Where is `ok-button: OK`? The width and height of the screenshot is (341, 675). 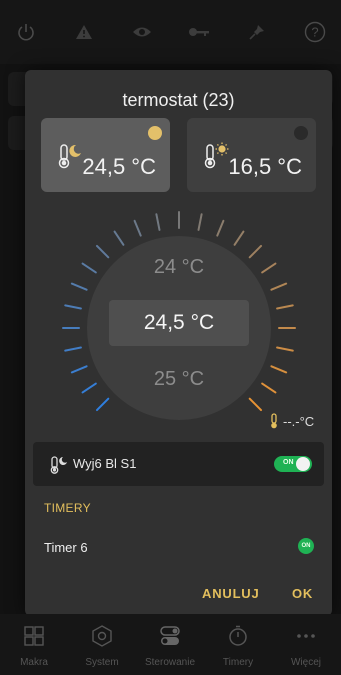
ok-button: OK is located at coordinates (302, 593).